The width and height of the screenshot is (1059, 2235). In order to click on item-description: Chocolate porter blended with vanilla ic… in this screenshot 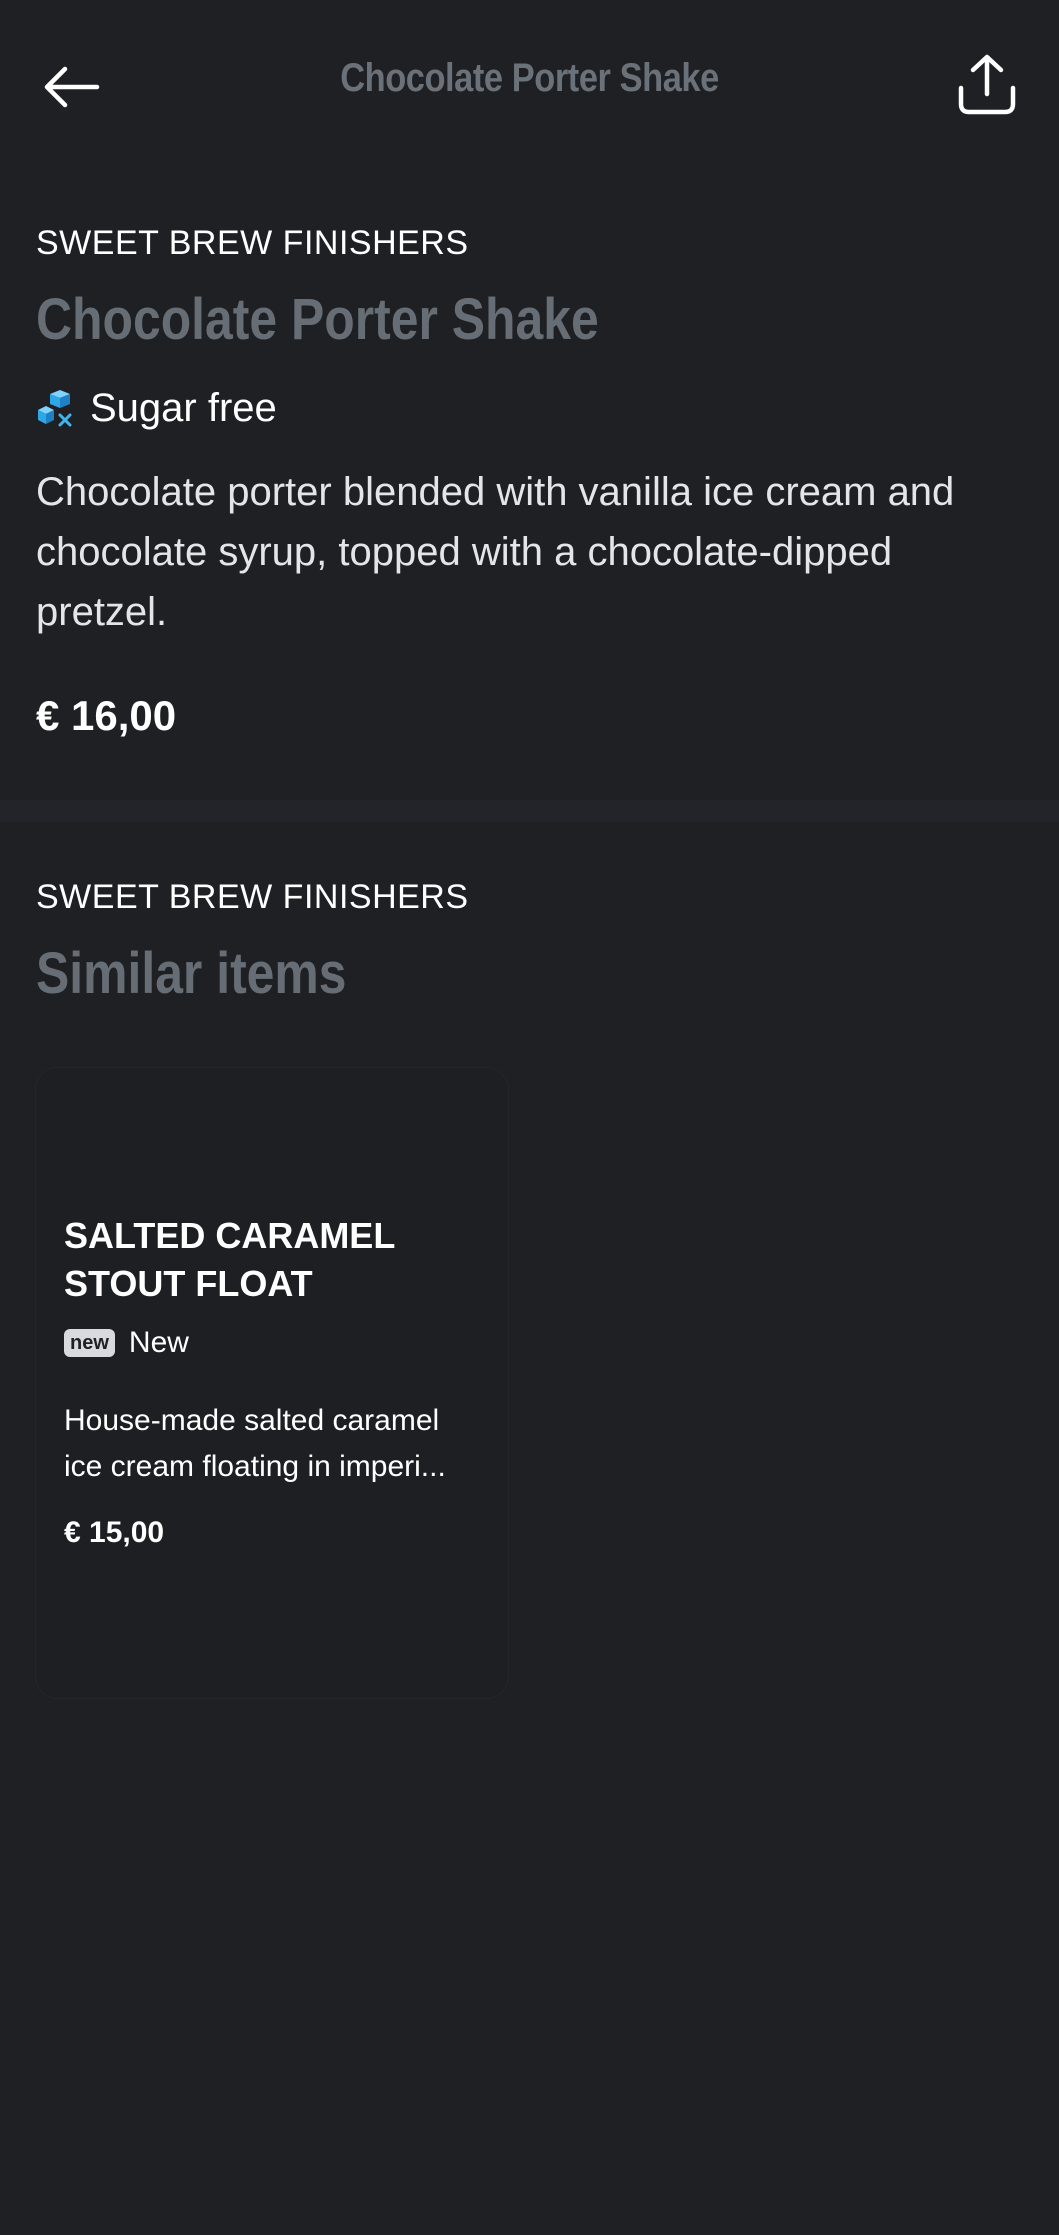, I will do `click(495, 552)`.